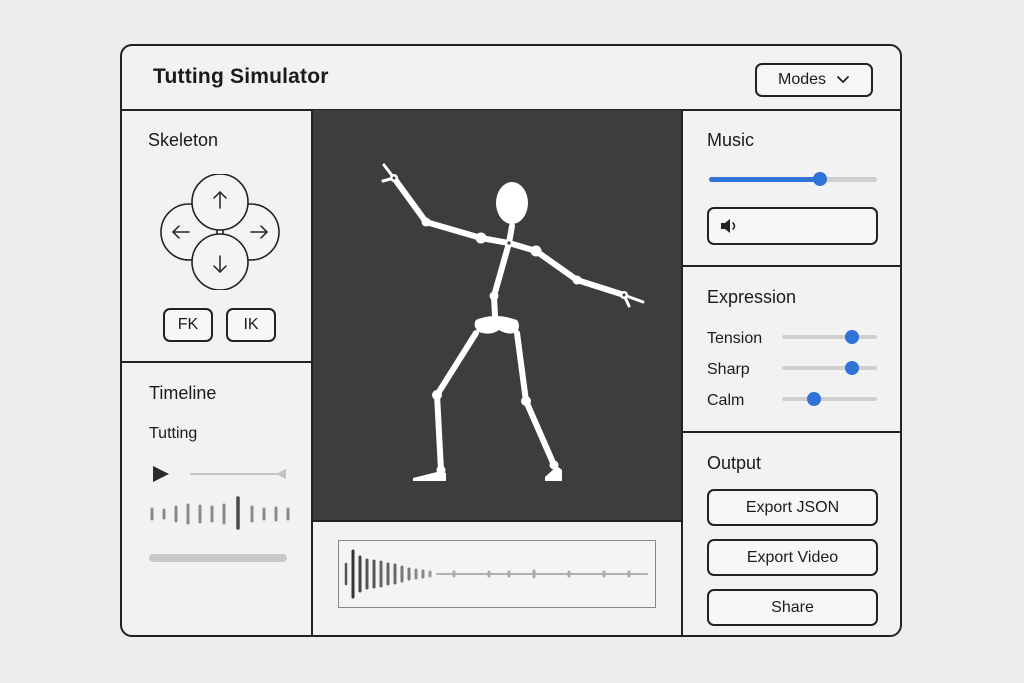 The height and width of the screenshot is (683, 1024). What do you see at coordinates (183, 393) in the screenshot?
I see `timeline-title: Timeline` at bounding box center [183, 393].